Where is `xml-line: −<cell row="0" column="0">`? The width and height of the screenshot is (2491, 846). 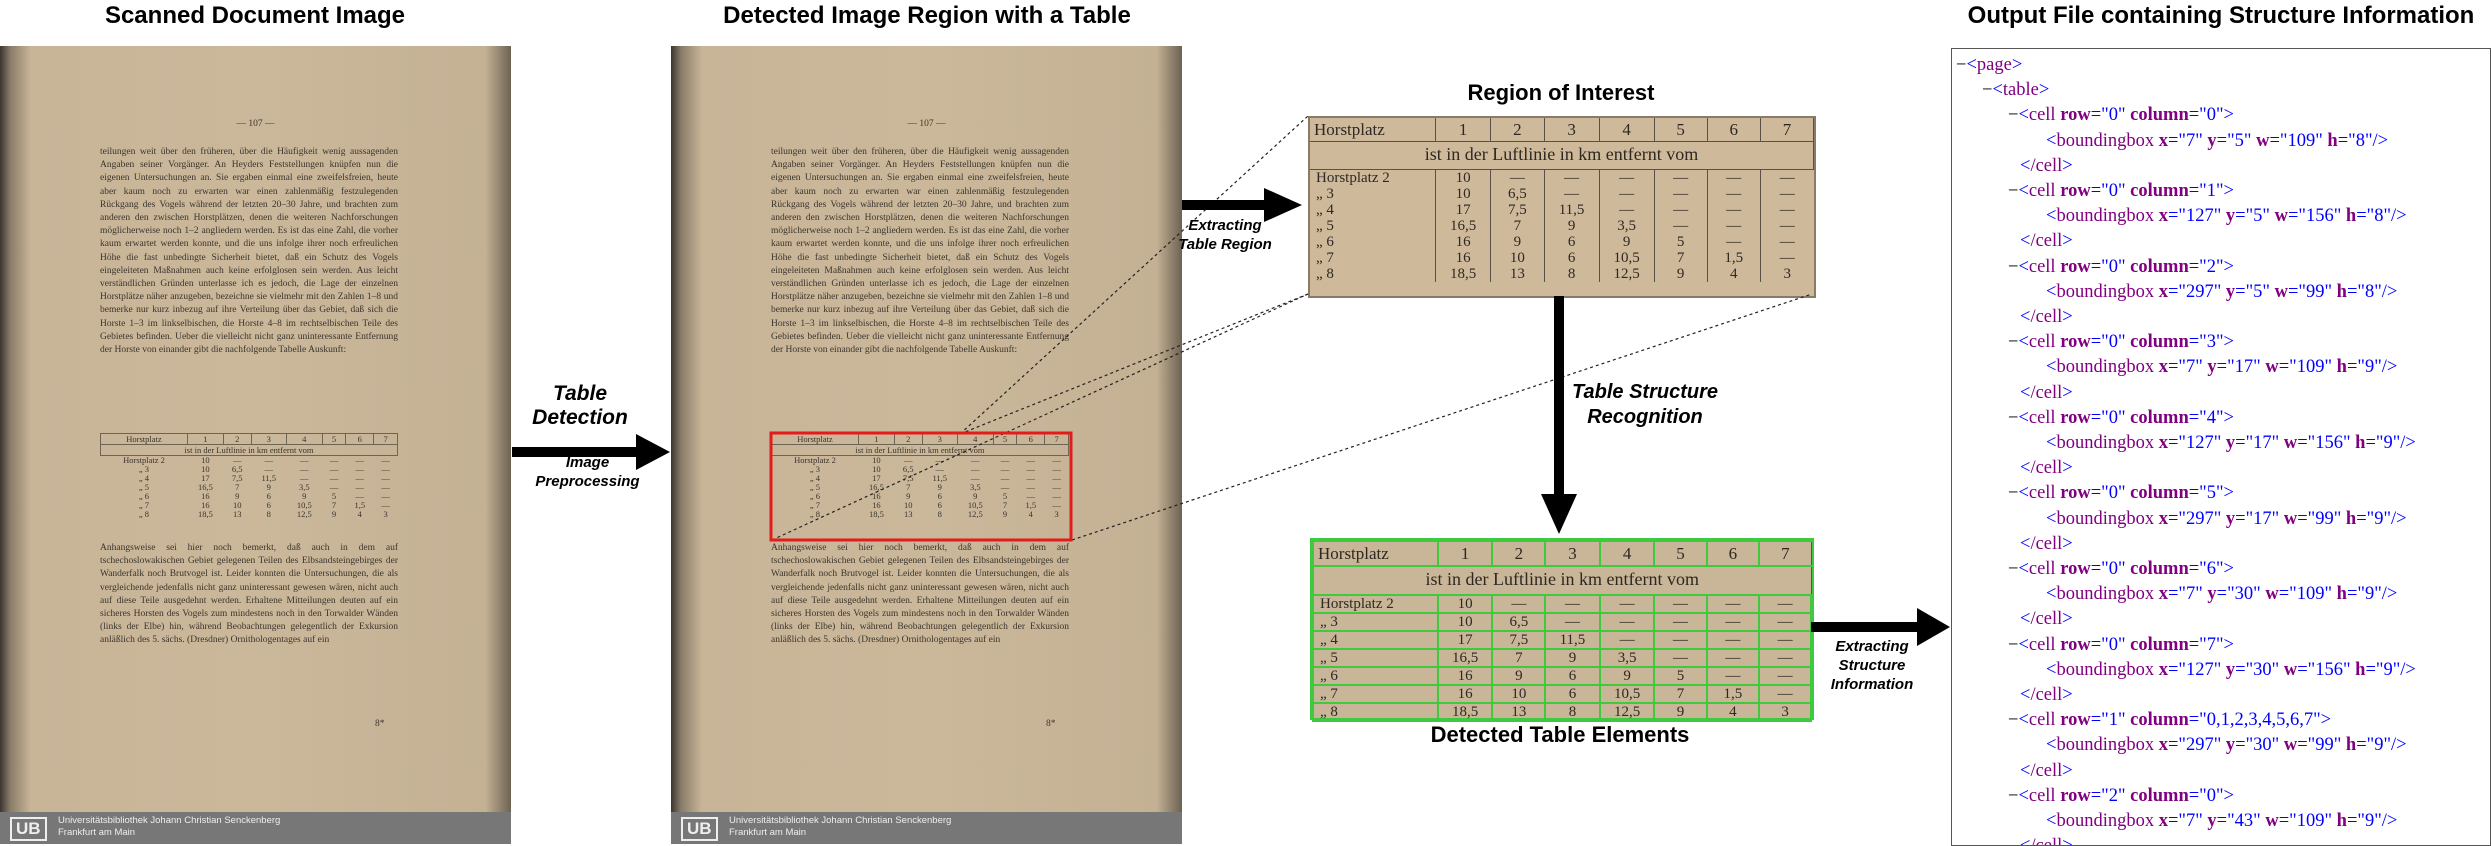 xml-line: −<cell row="0" column="0"> is located at coordinates (2121, 115).